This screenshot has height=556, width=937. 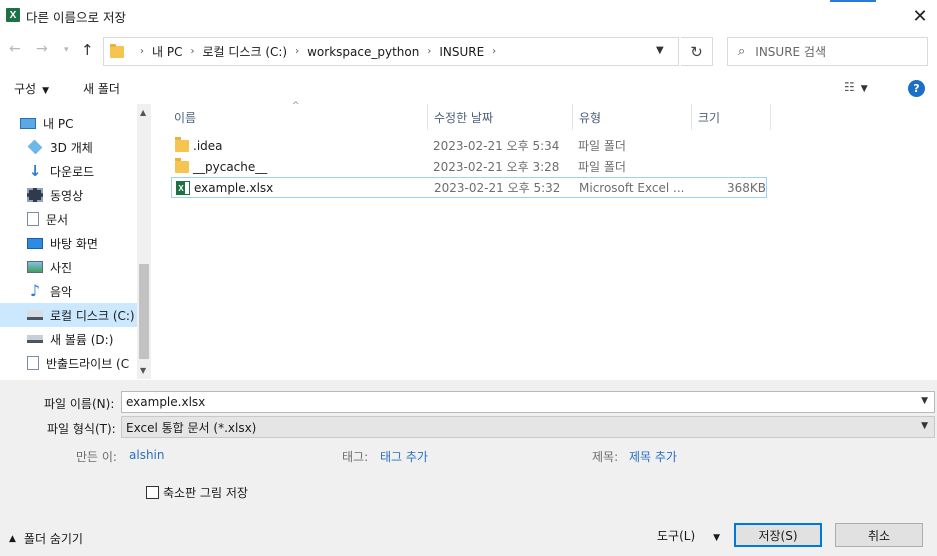 I want to click on file-row-idea: .idea 2023-02-21 오후 5:34 파일 폴더, so click(x=469, y=145).